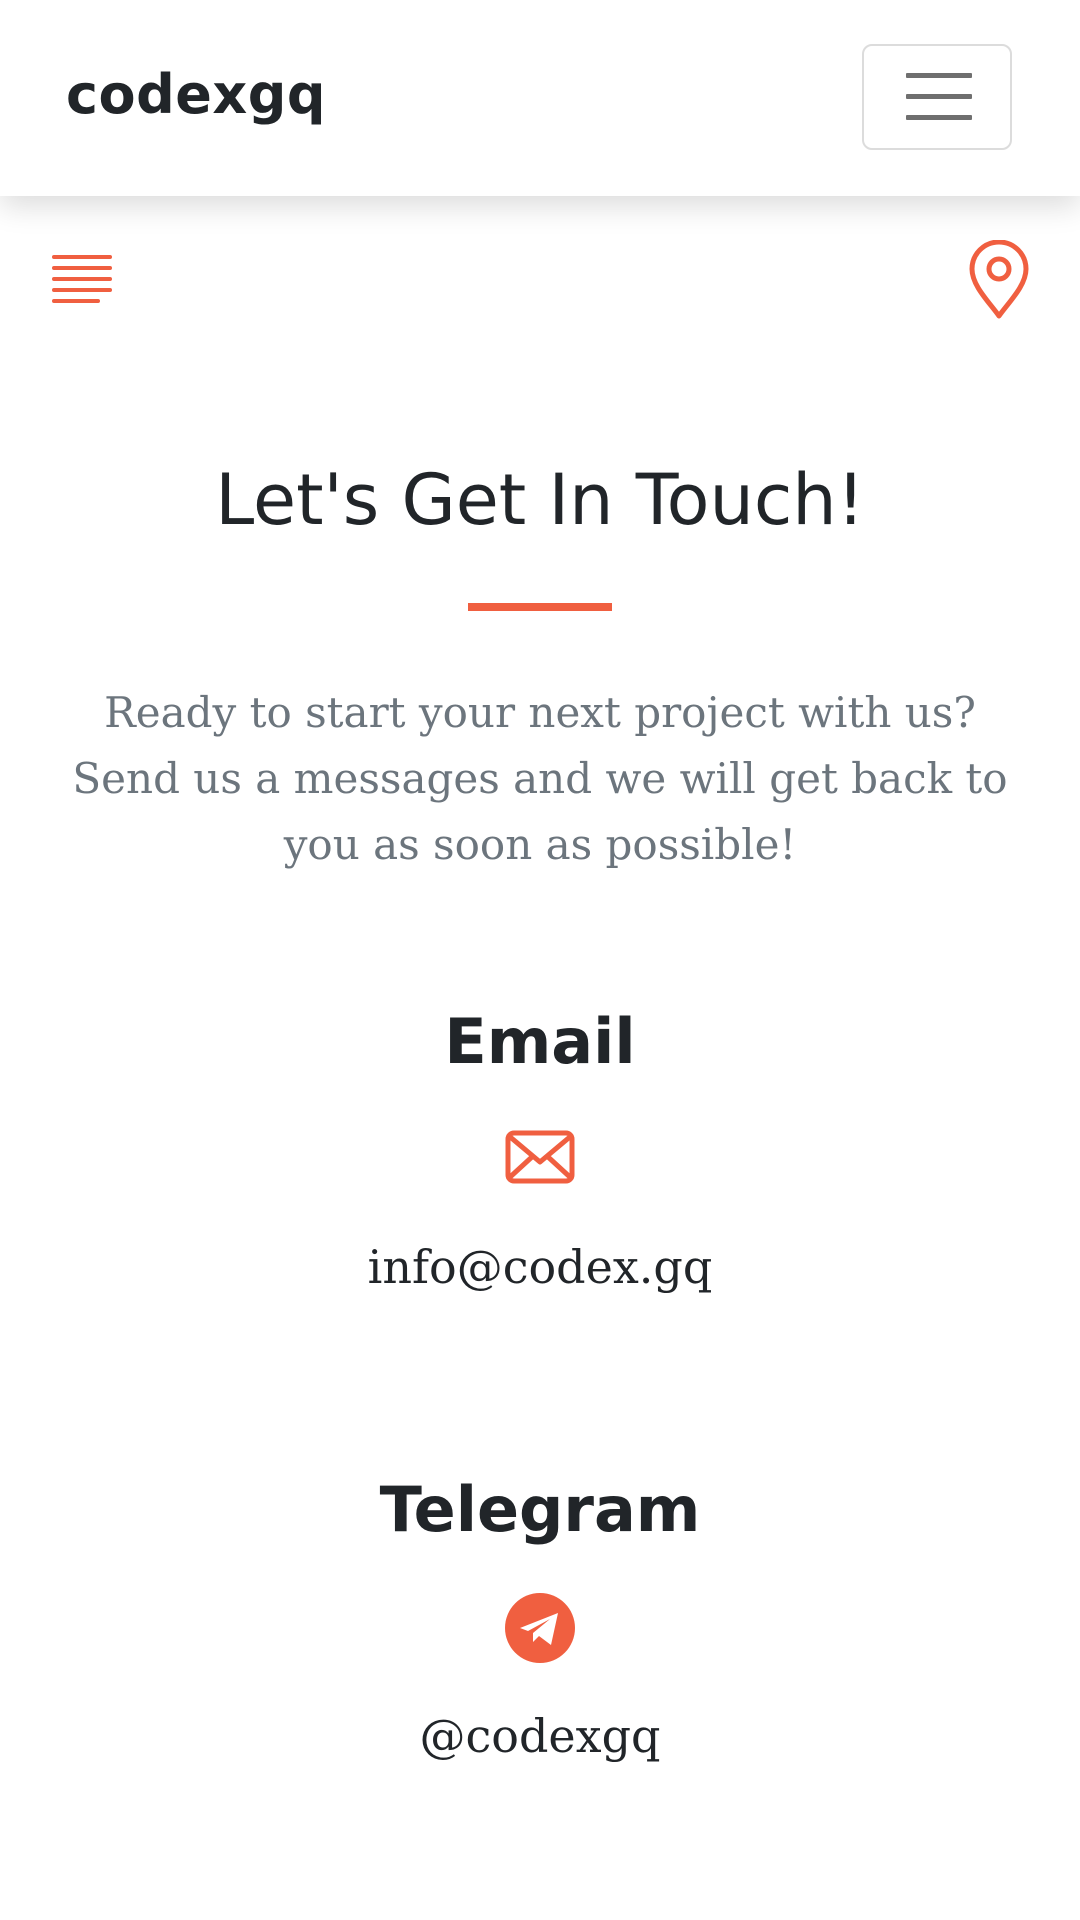  What do you see at coordinates (540, 1509) in the screenshot?
I see `telegram-title: Telegram` at bounding box center [540, 1509].